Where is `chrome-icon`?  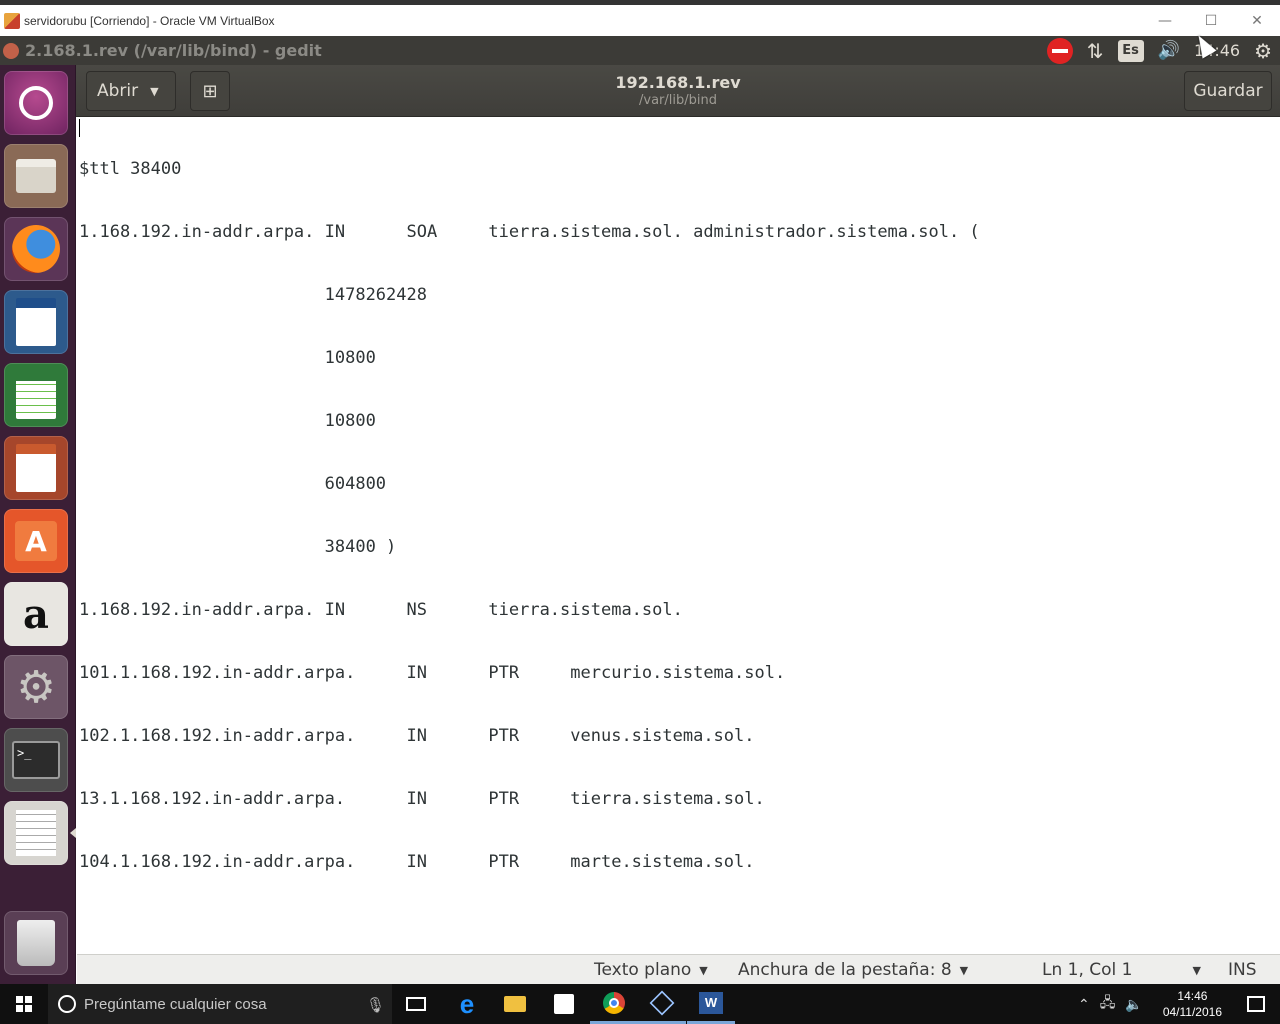 chrome-icon is located at coordinates (614, 1002).